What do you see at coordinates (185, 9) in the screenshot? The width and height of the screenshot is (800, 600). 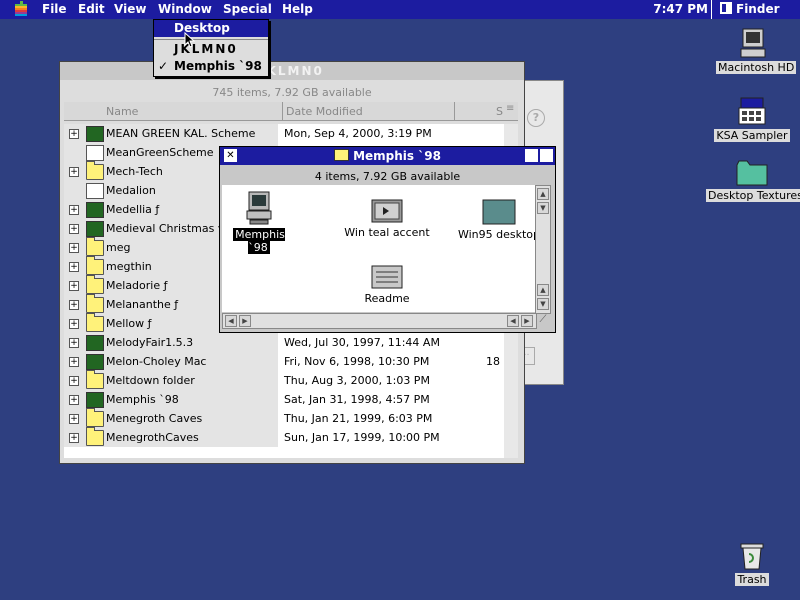 I see `menu-window: Window` at bounding box center [185, 9].